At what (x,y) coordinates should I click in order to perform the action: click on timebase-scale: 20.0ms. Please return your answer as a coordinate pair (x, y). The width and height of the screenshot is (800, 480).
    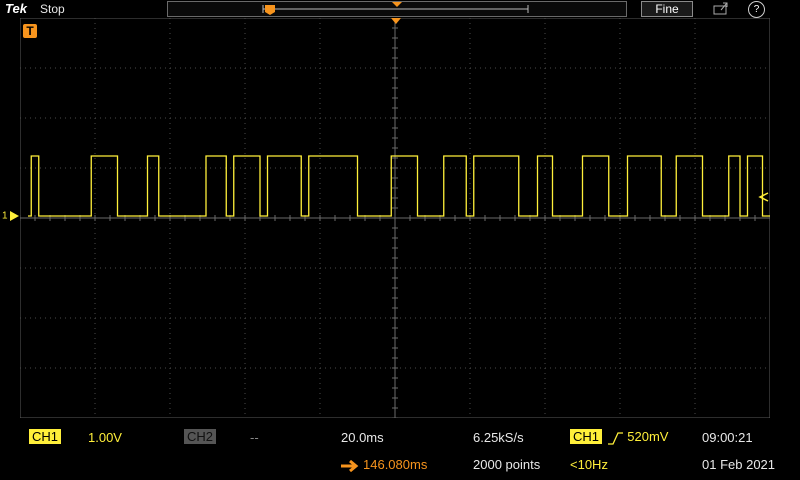
    Looking at the image, I should click on (362, 437).